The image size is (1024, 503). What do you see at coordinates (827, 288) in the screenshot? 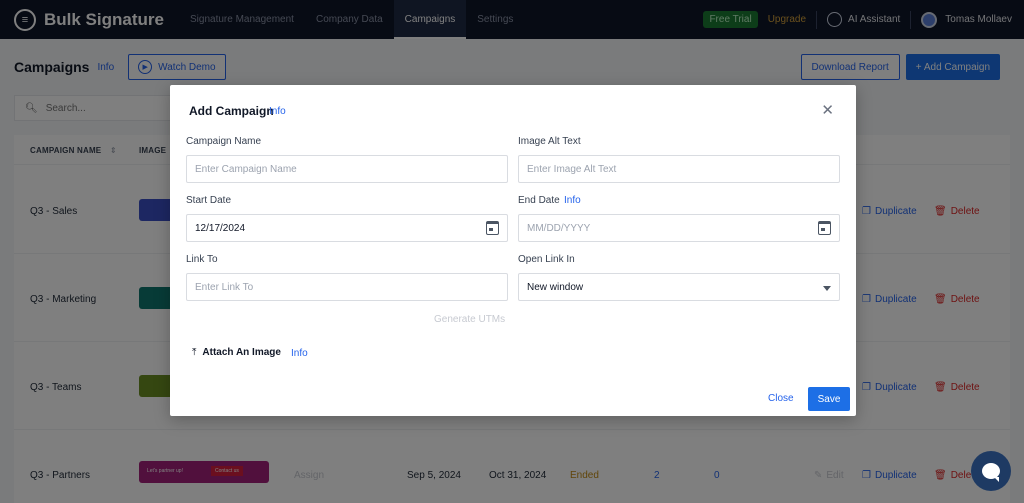
I see `chevron-down-icon` at bounding box center [827, 288].